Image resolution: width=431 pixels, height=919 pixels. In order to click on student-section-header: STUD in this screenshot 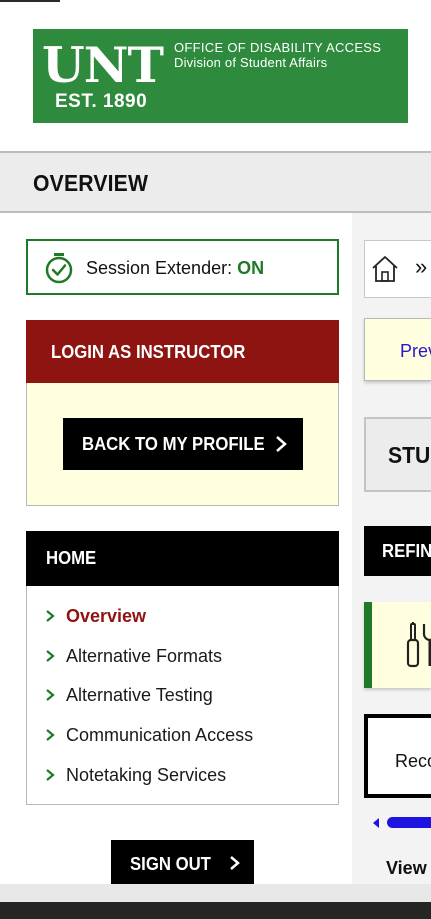, I will do `click(397, 454)`.